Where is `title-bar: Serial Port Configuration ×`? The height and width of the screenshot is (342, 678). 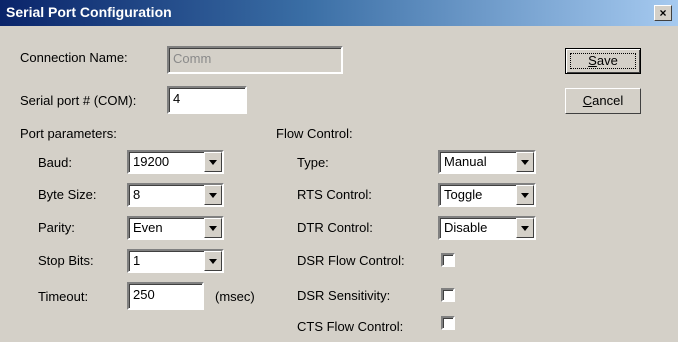
title-bar: Serial Port Configuration × is located at coordinates (339, 13).